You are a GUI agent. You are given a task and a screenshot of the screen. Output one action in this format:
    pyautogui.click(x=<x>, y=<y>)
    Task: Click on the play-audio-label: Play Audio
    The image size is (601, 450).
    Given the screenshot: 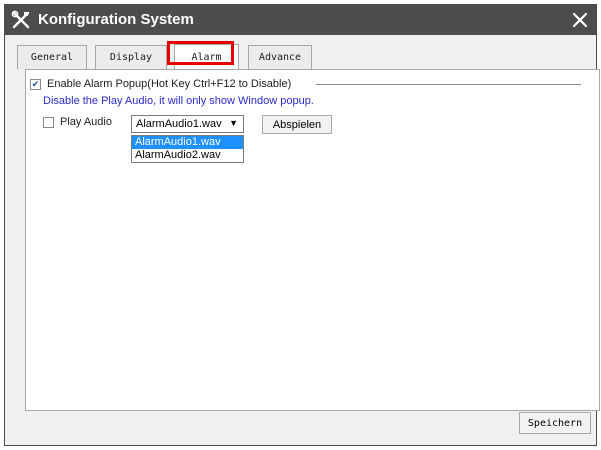 What is the action you would take?
    pyautogui.click(x=86, y=122)
    